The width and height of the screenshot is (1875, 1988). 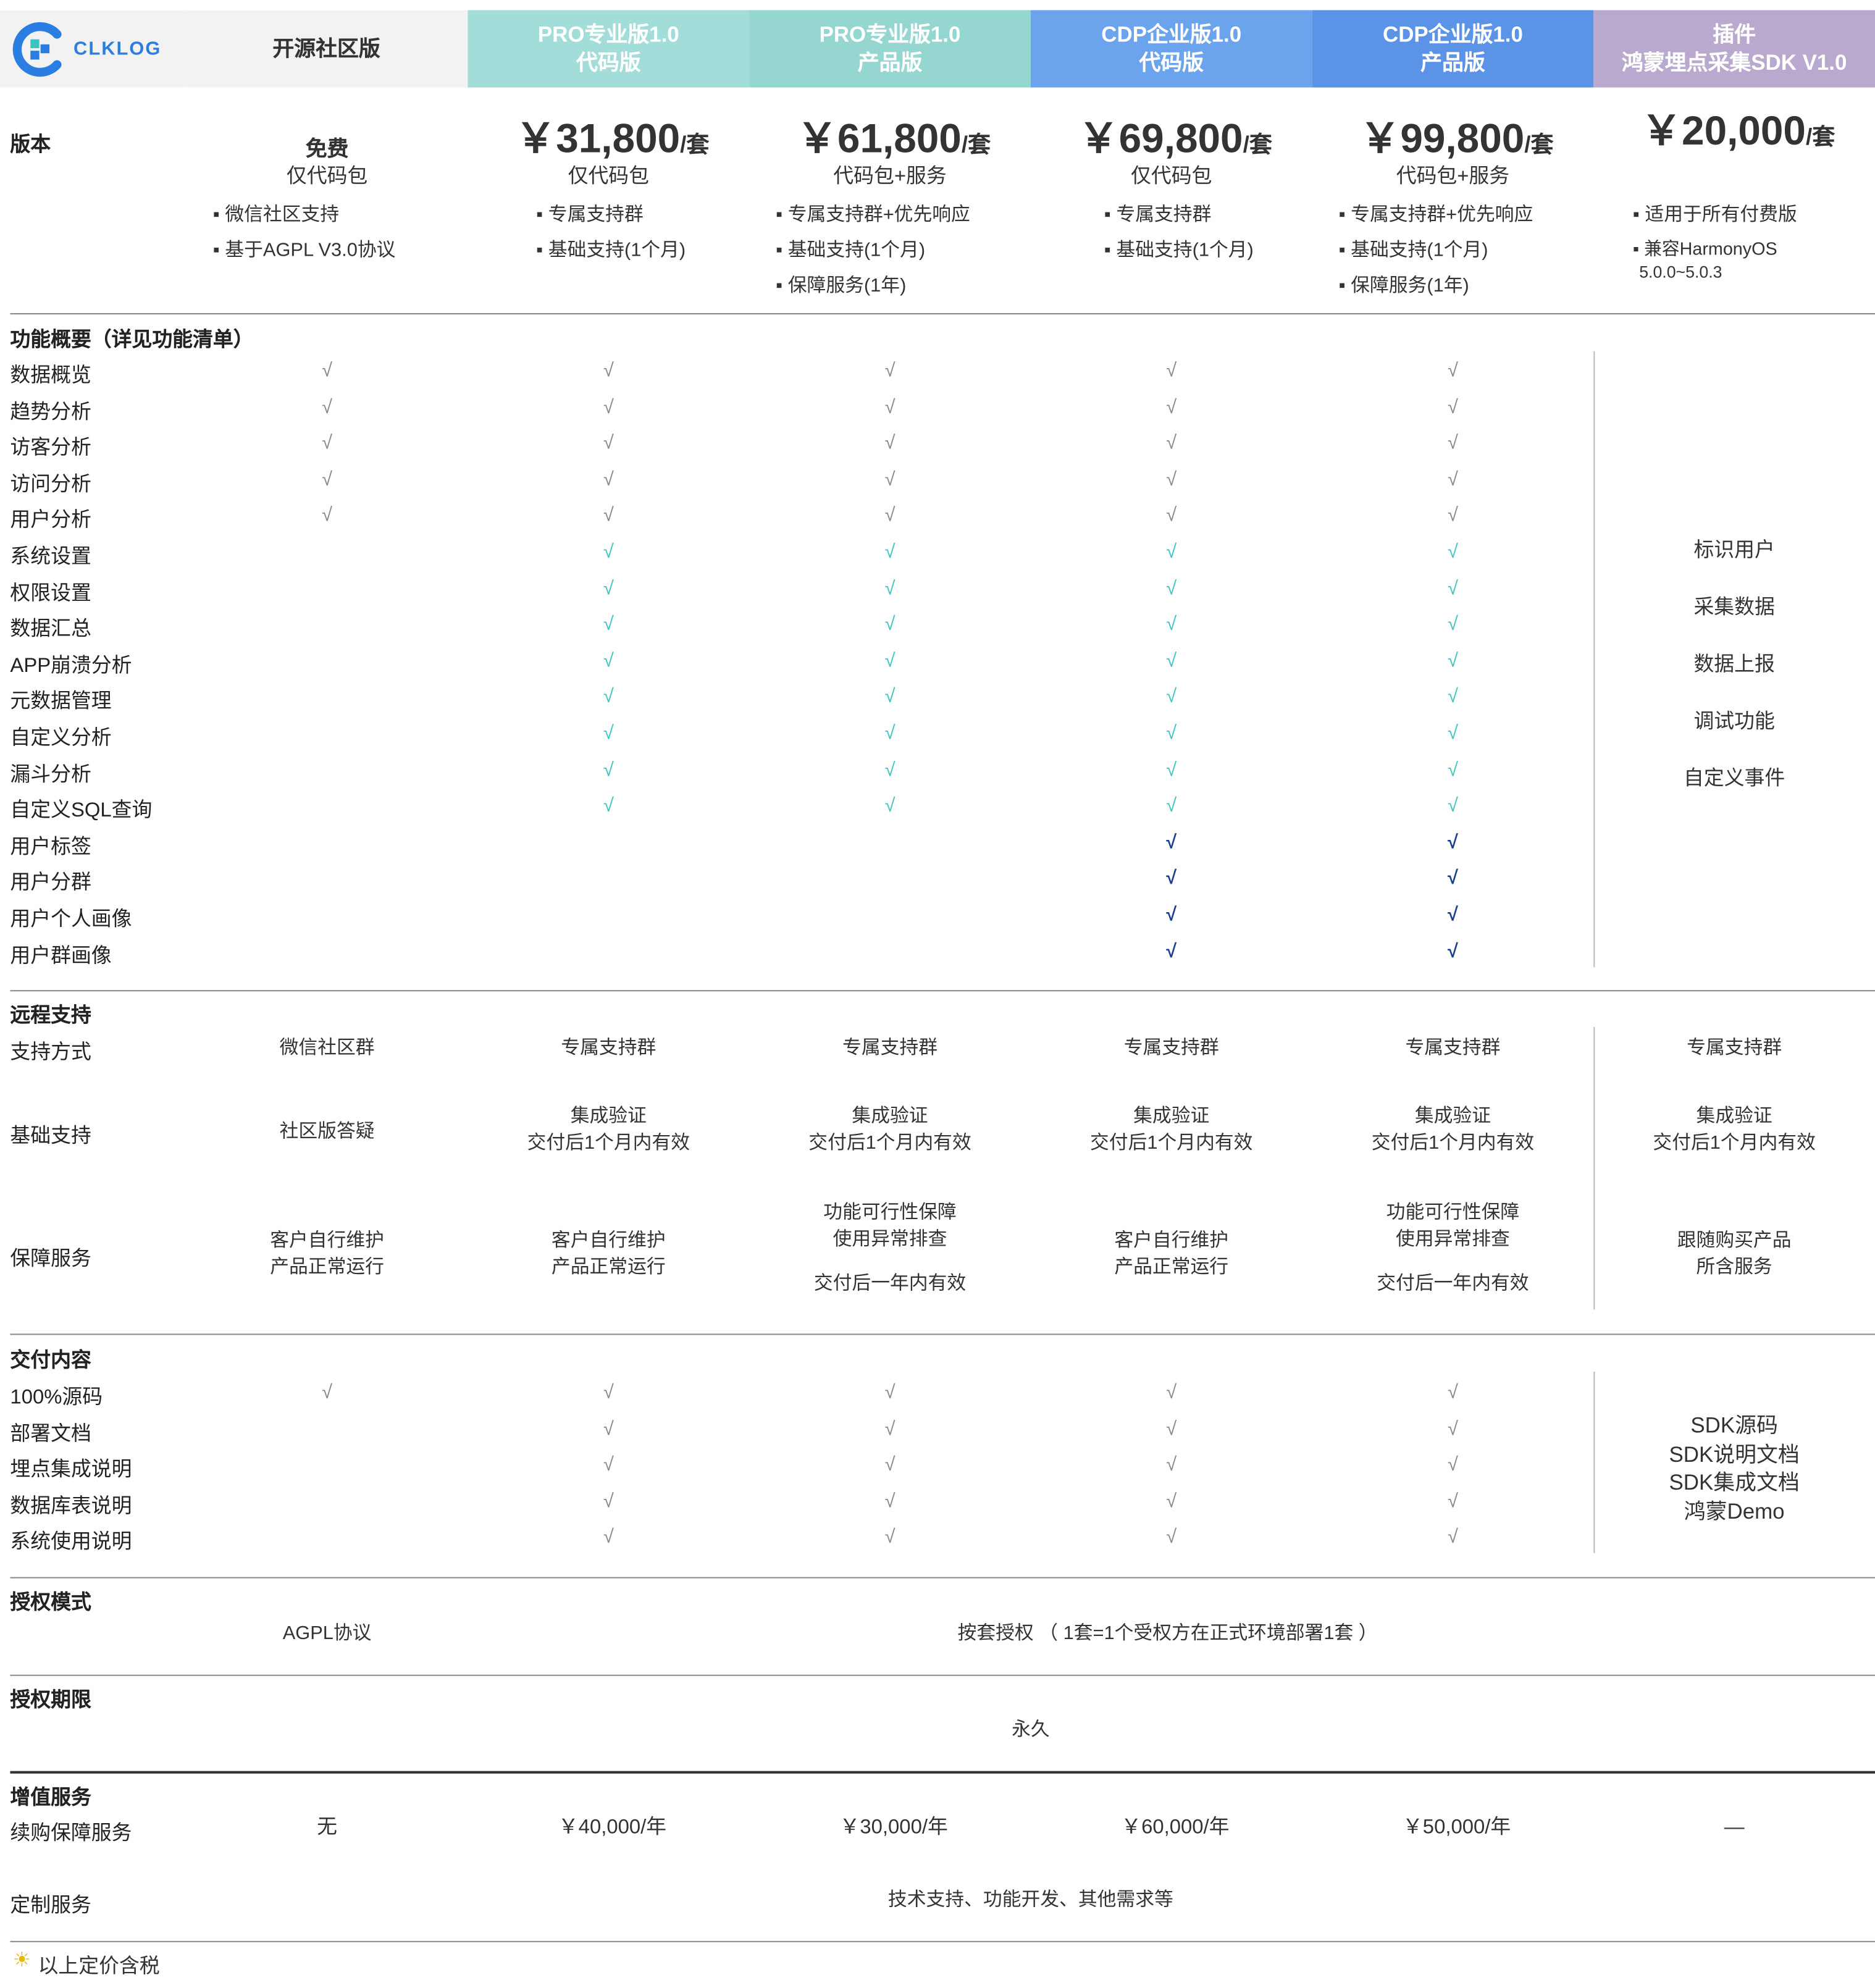 I want to click on column-header-title: 开源社区版, so click(x=326, y=48).